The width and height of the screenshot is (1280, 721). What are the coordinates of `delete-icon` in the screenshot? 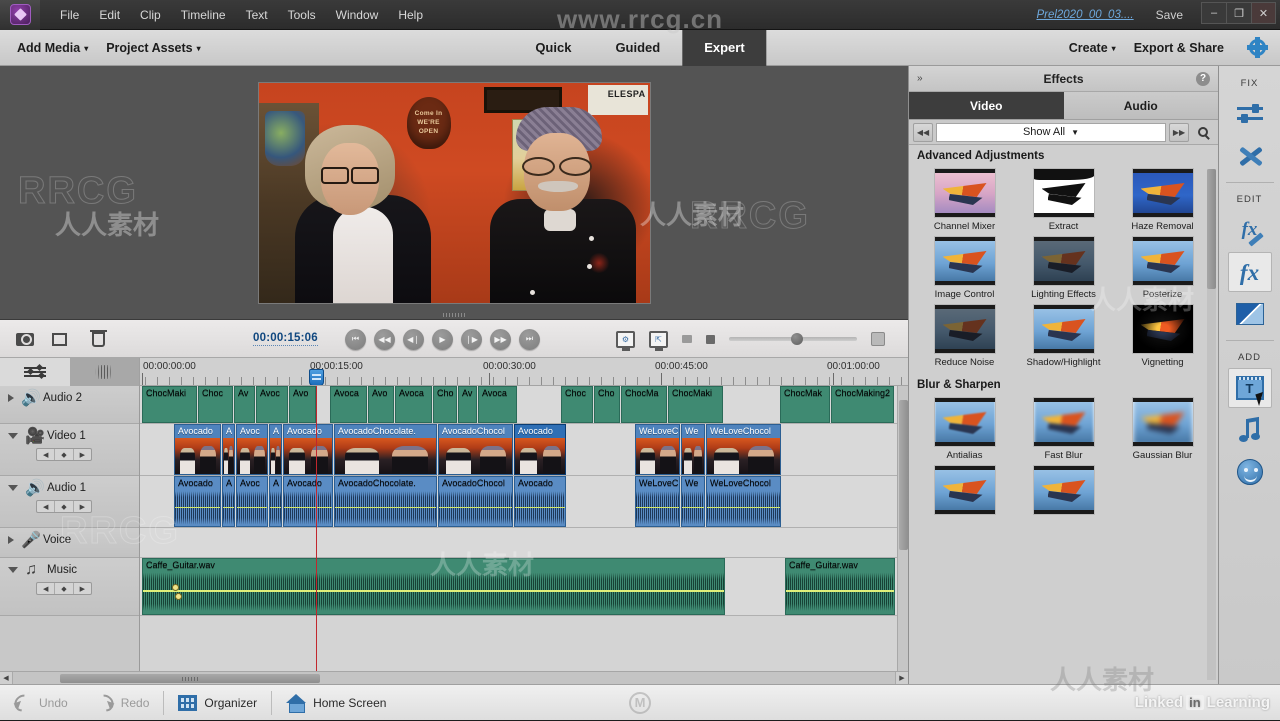 It's located at (98, 338).